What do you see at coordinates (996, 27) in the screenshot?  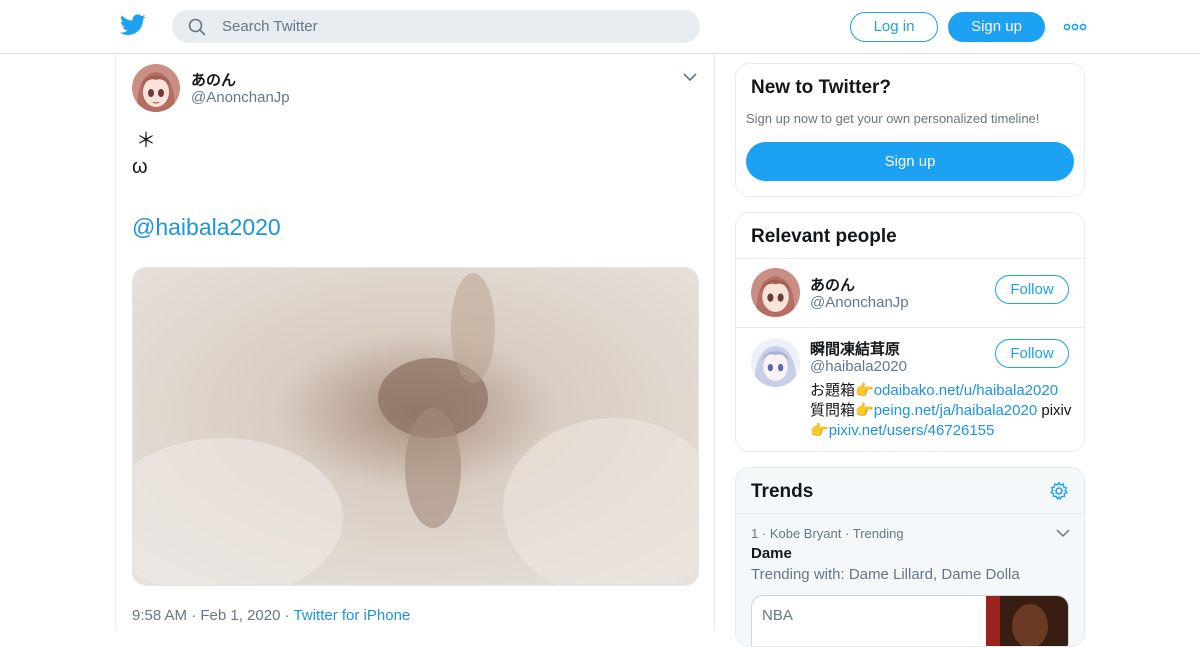 I see `signup-button: Sign up` at bounding box center [996, 27].